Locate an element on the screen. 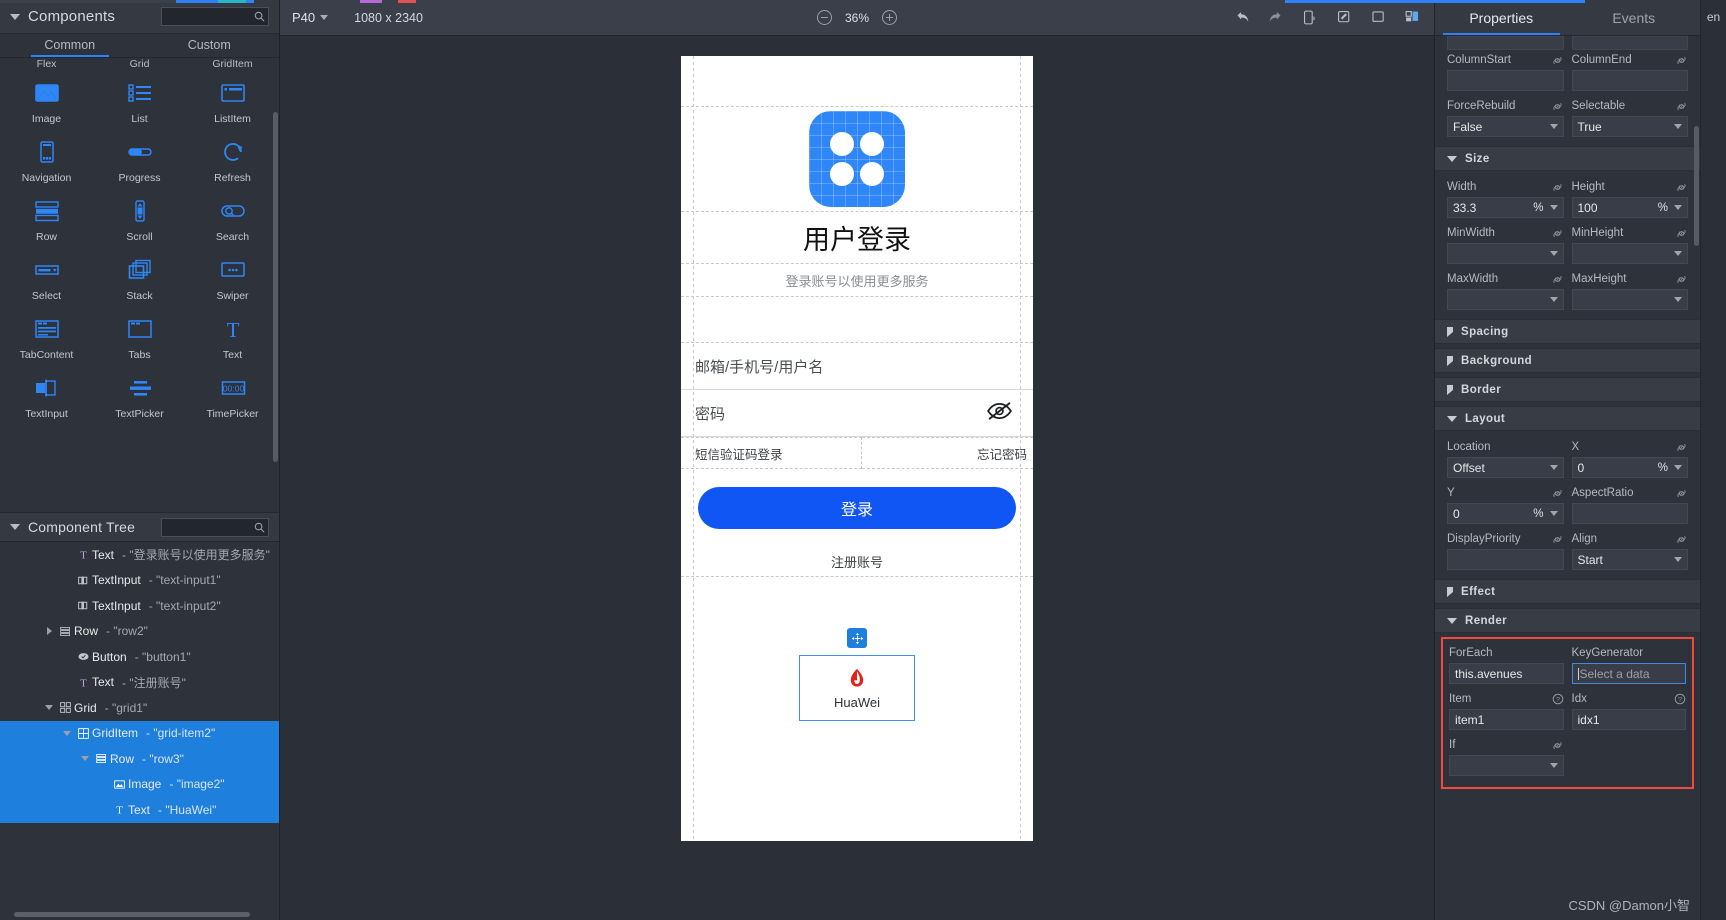 The width and height of the screenshot is (1726, 920). drag-move-icon is located at coordinates (857, 638).